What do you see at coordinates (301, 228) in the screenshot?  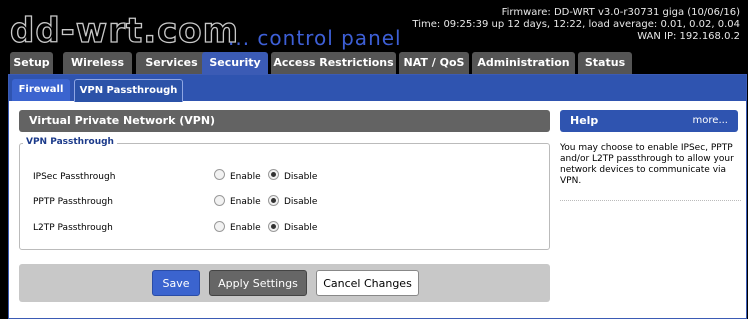 I see `l2tp-disable-label: Disable` at bounding box center [301, 228].